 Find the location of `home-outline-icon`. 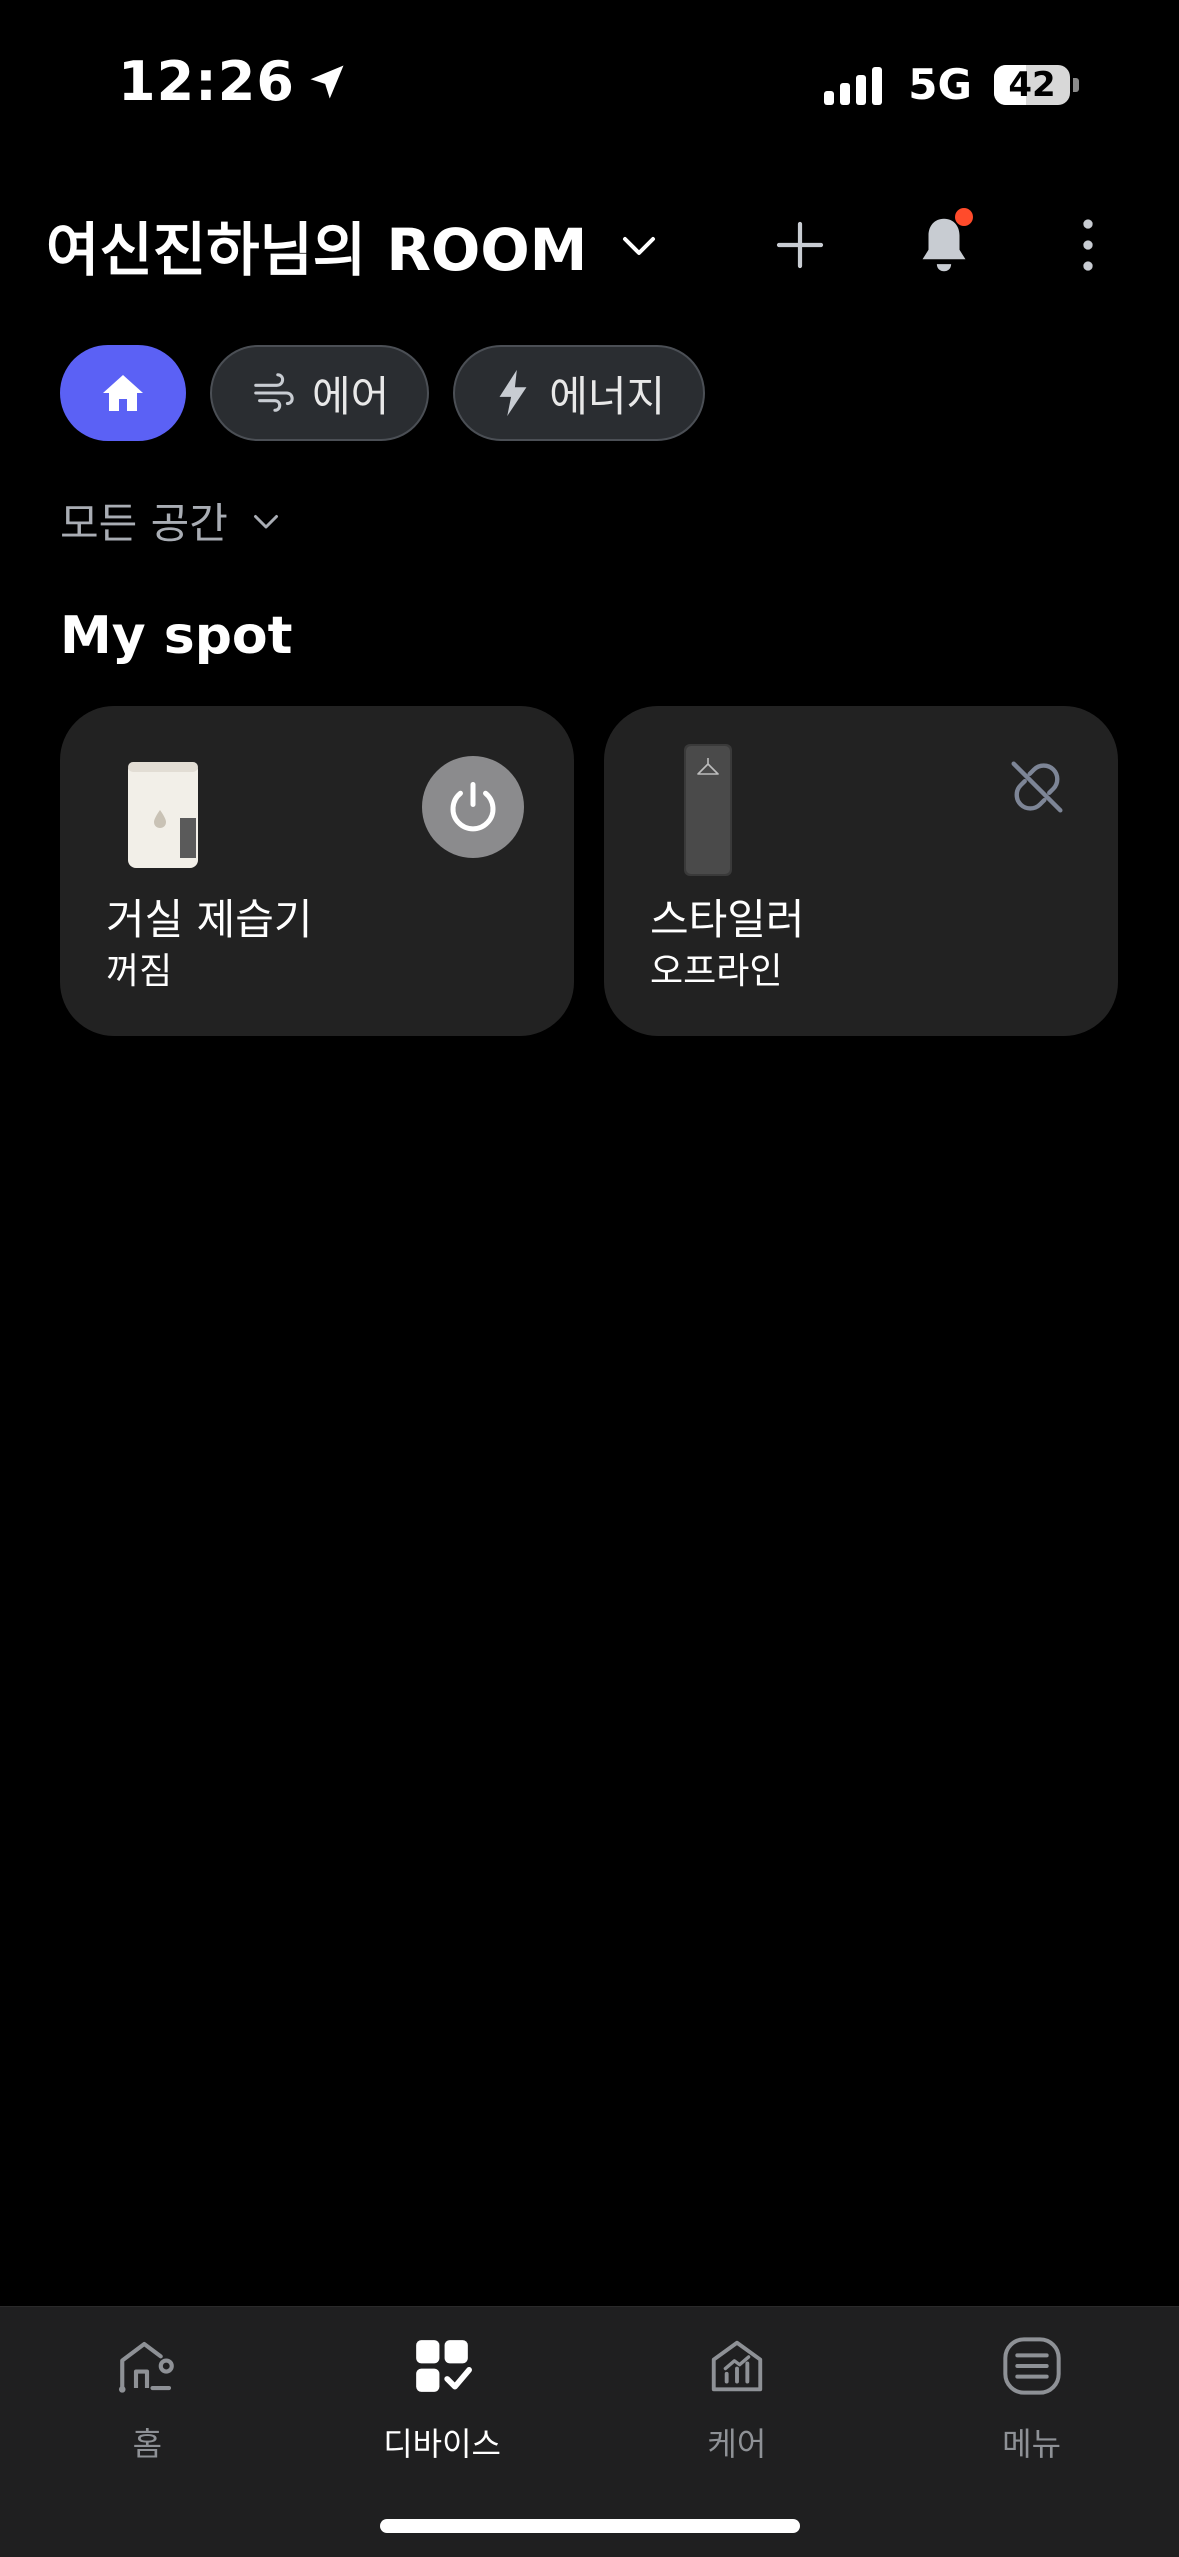

home-outline-icon is located at coordinates (147, 2366).